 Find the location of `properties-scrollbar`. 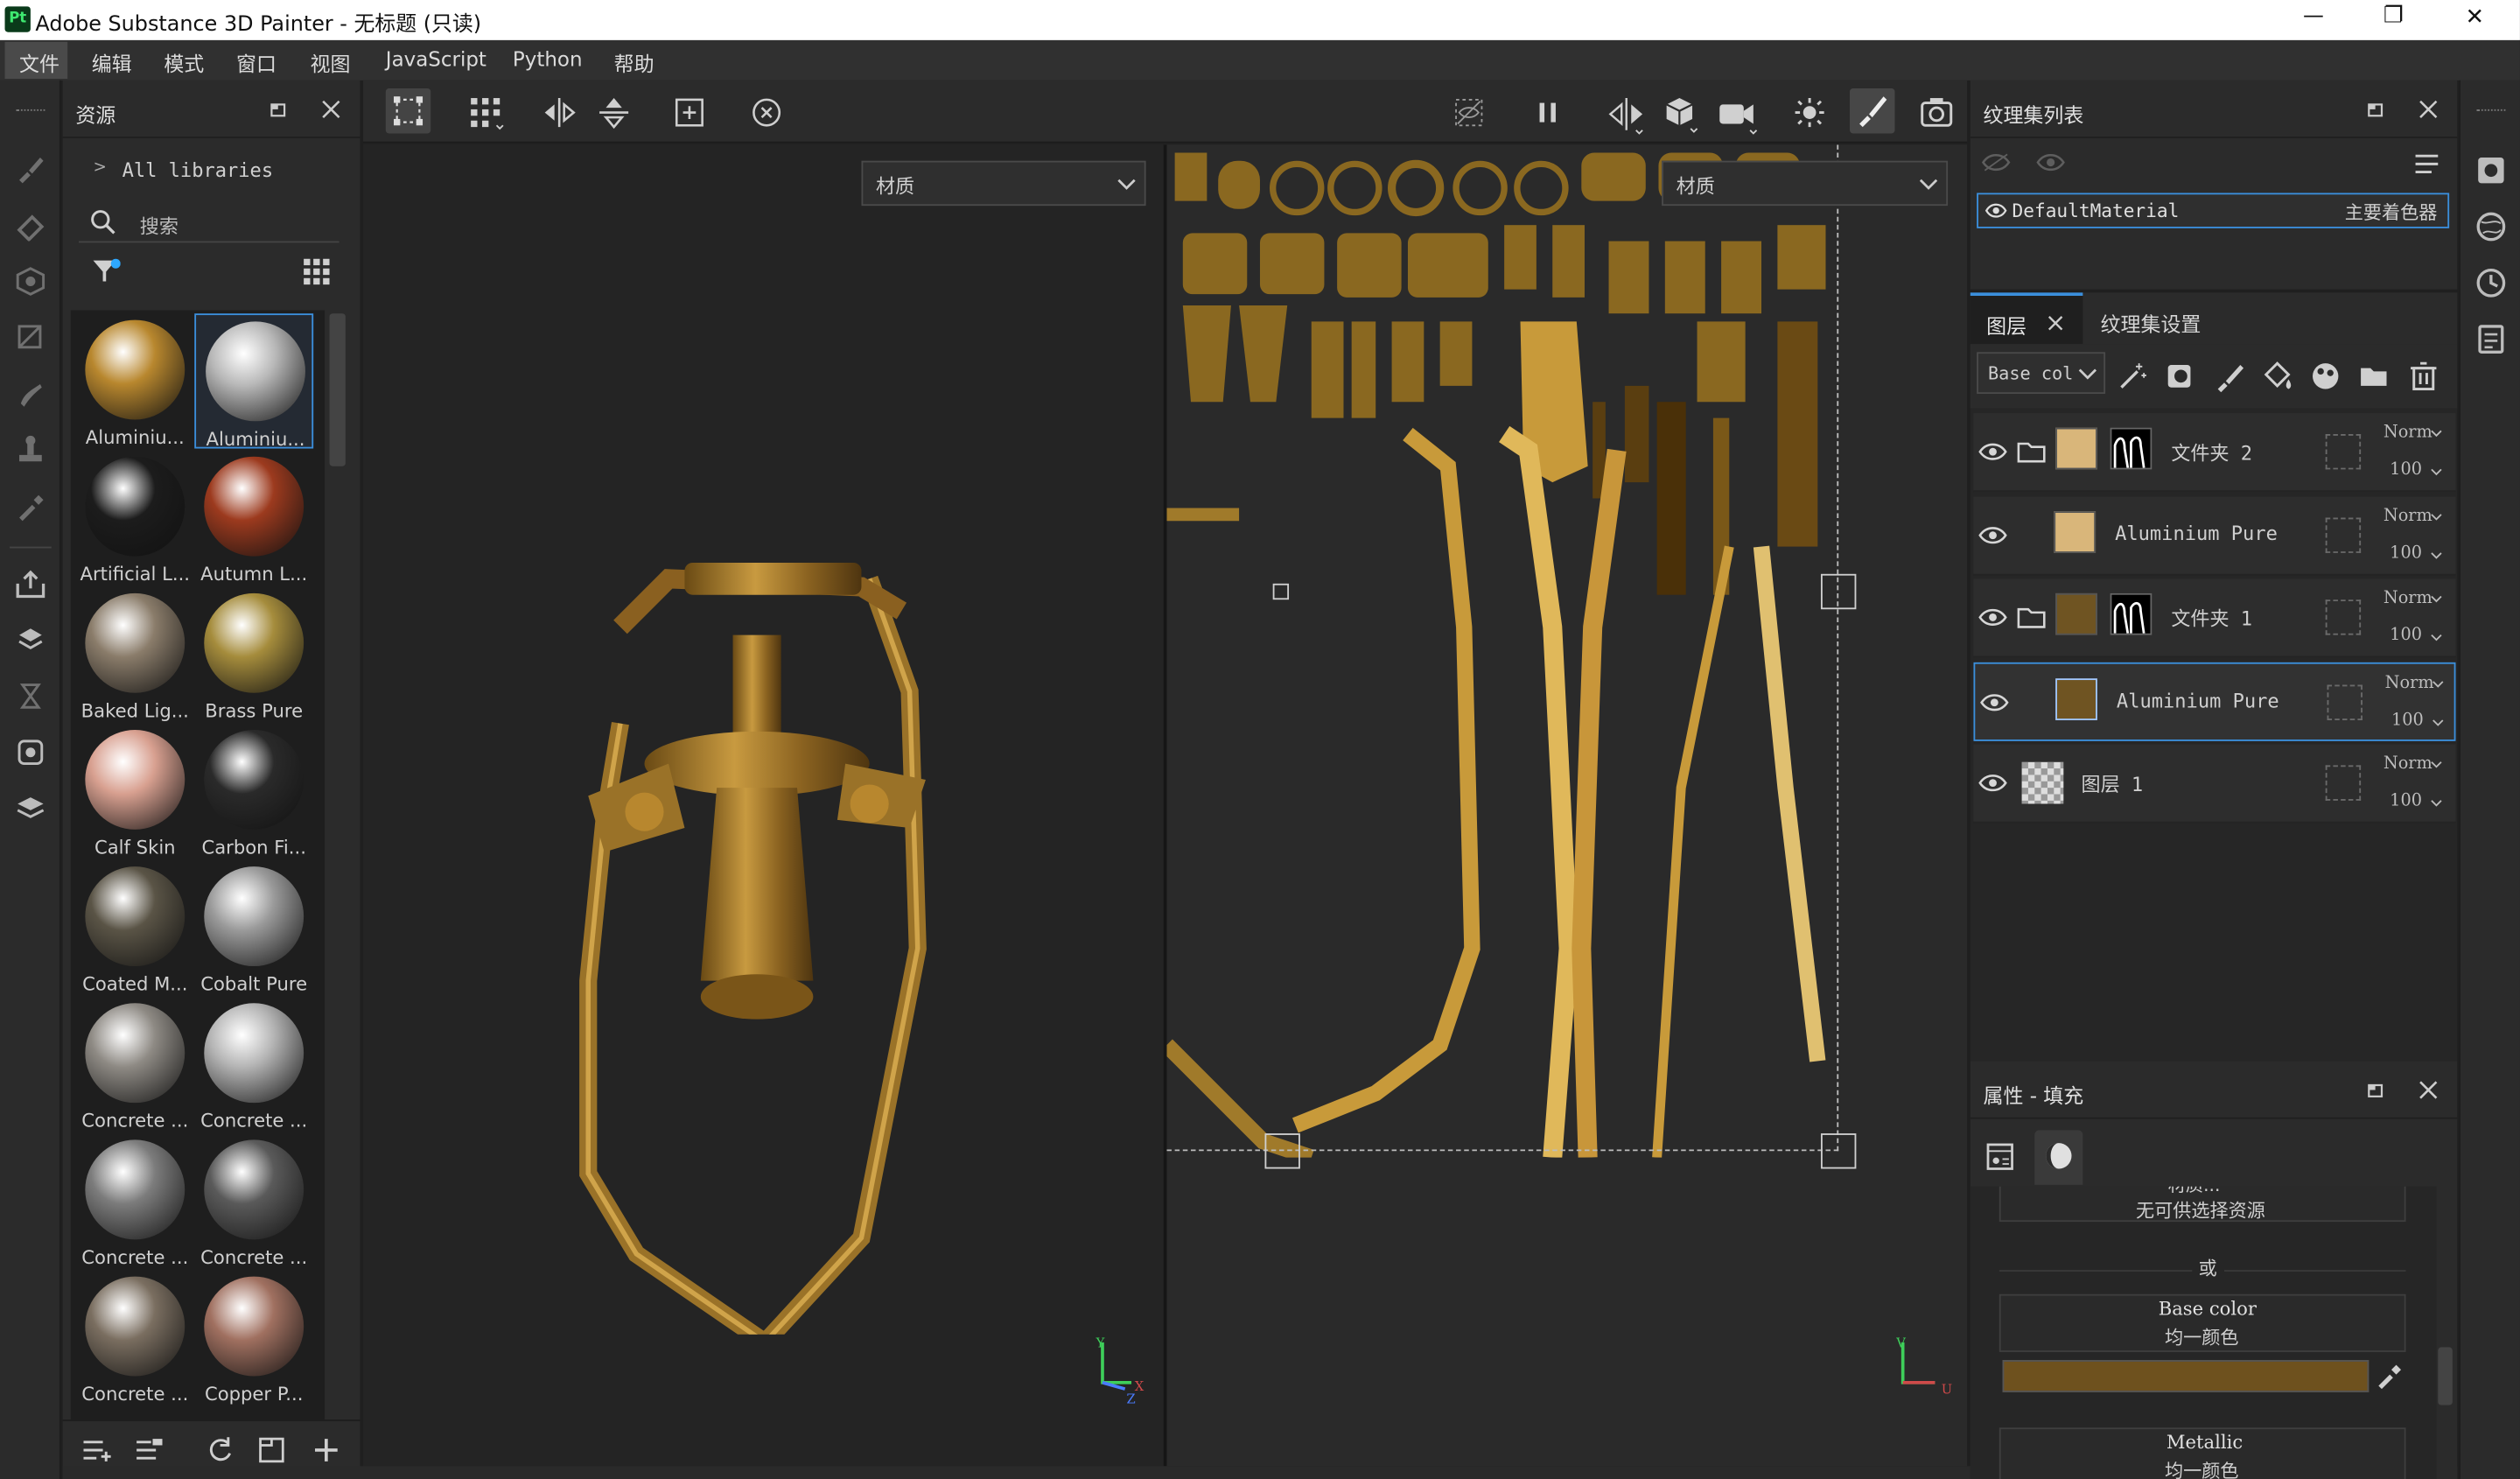

properties-scrollbar is located at coordinates (2445, 1376).